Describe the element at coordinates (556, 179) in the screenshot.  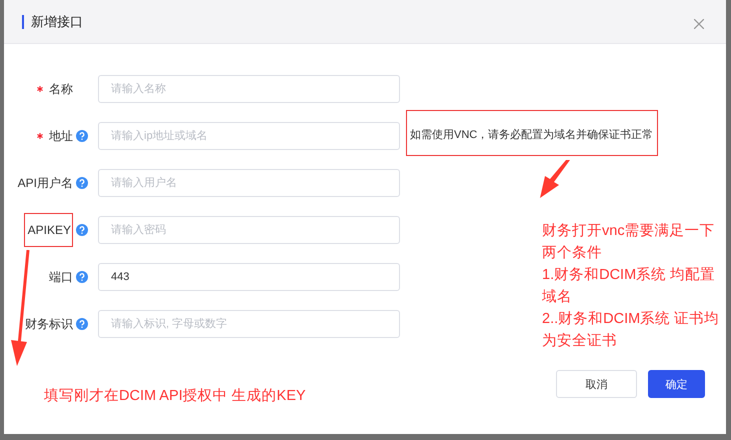
I see `arrow-icon` at that location.